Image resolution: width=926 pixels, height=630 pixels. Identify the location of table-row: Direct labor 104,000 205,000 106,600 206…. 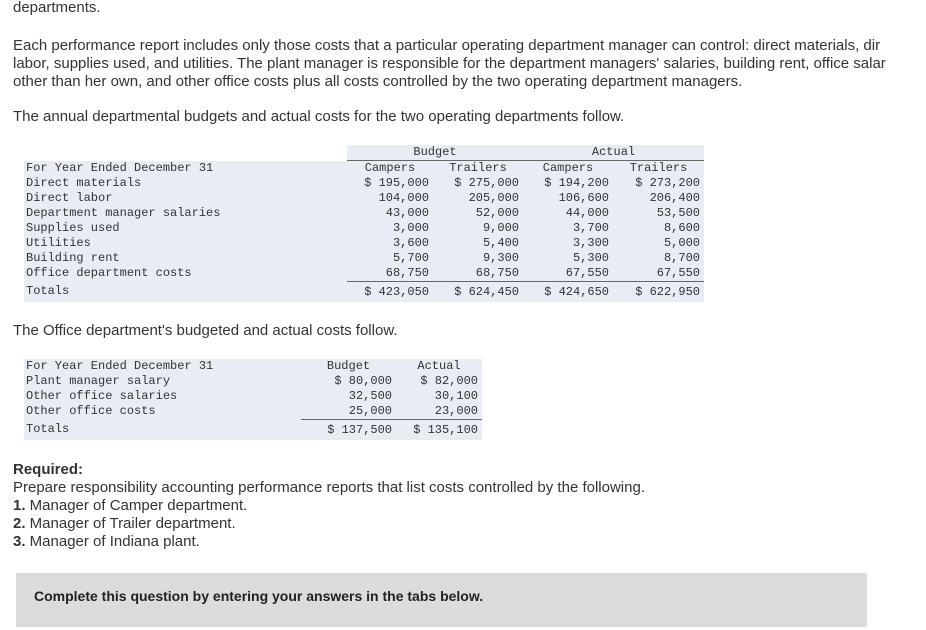
(364, 198).